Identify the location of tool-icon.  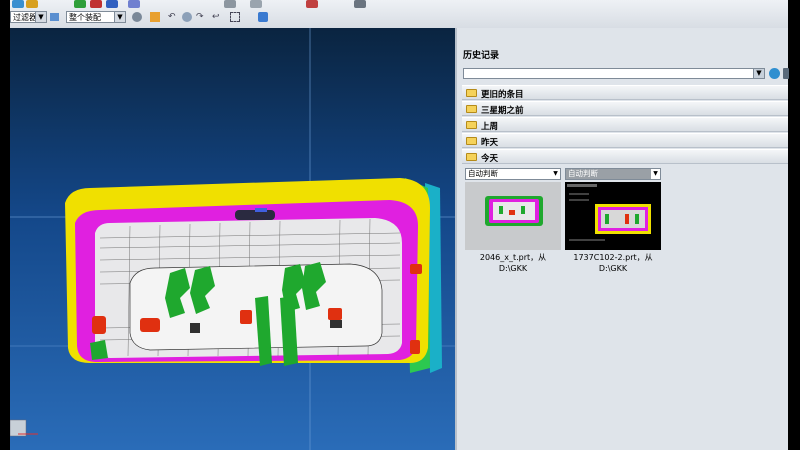
(32, 4).